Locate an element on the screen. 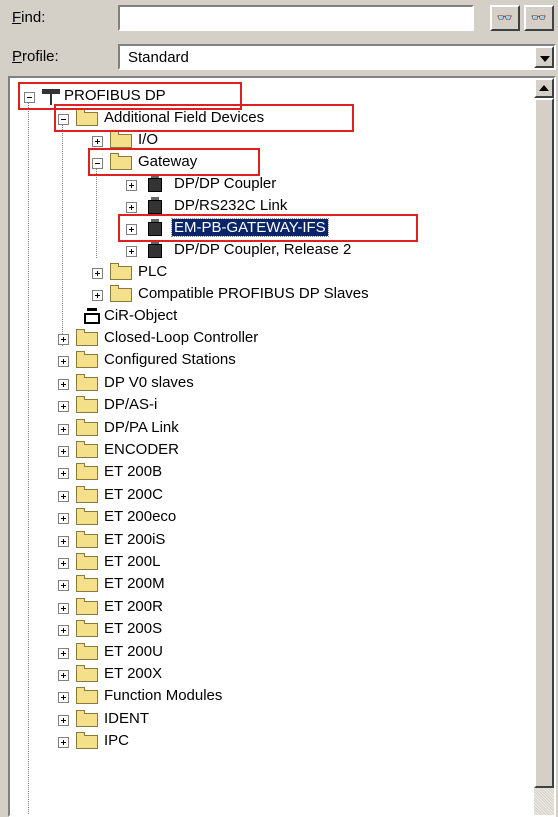  find-input is located at coordinates (296, 18).